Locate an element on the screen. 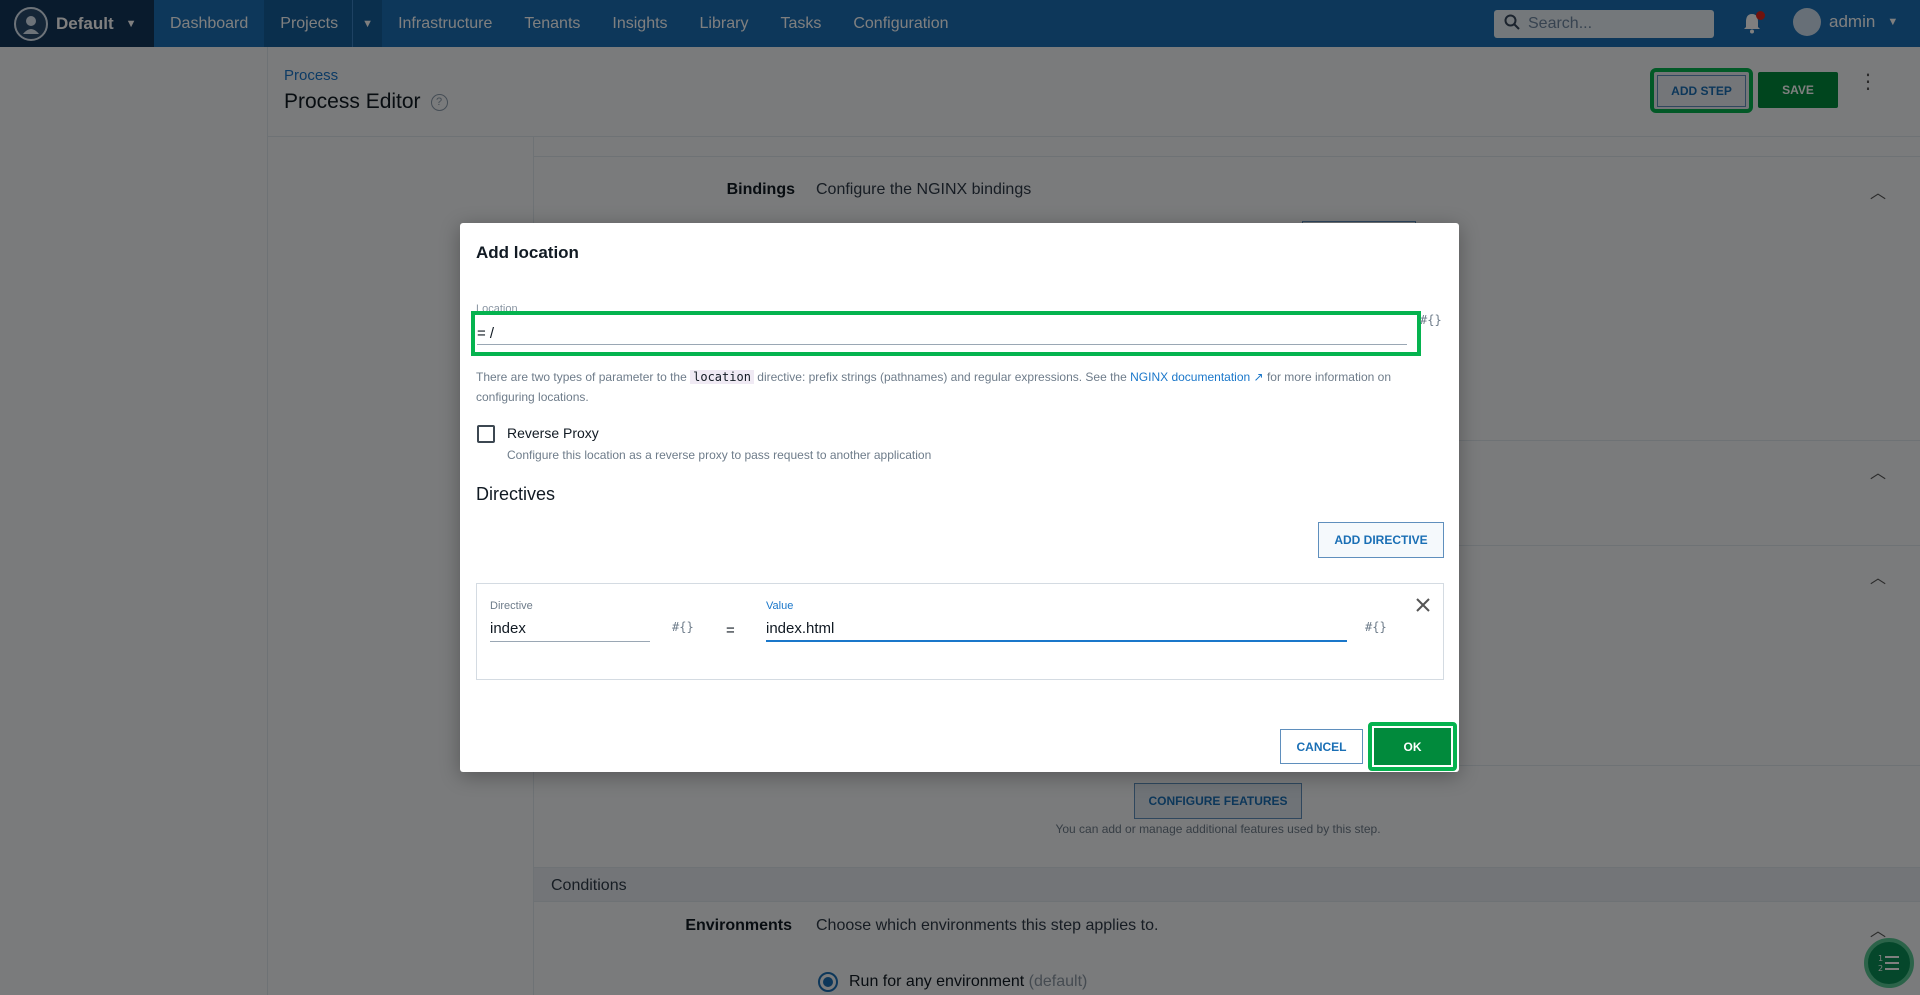  cancel-button: CANCEL is located at coordinates (1321, 746).